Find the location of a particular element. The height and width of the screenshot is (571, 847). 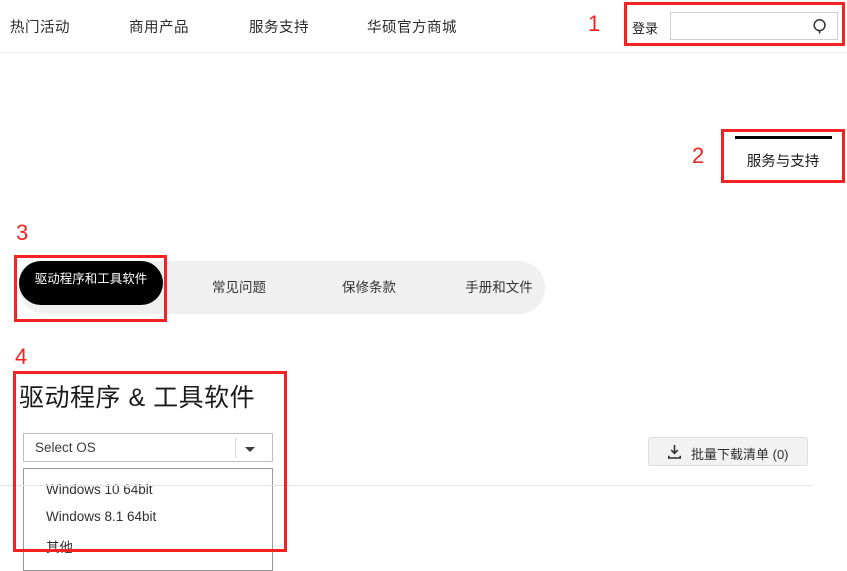

os-option-other: 其他 is located at coordinates (148, 546).